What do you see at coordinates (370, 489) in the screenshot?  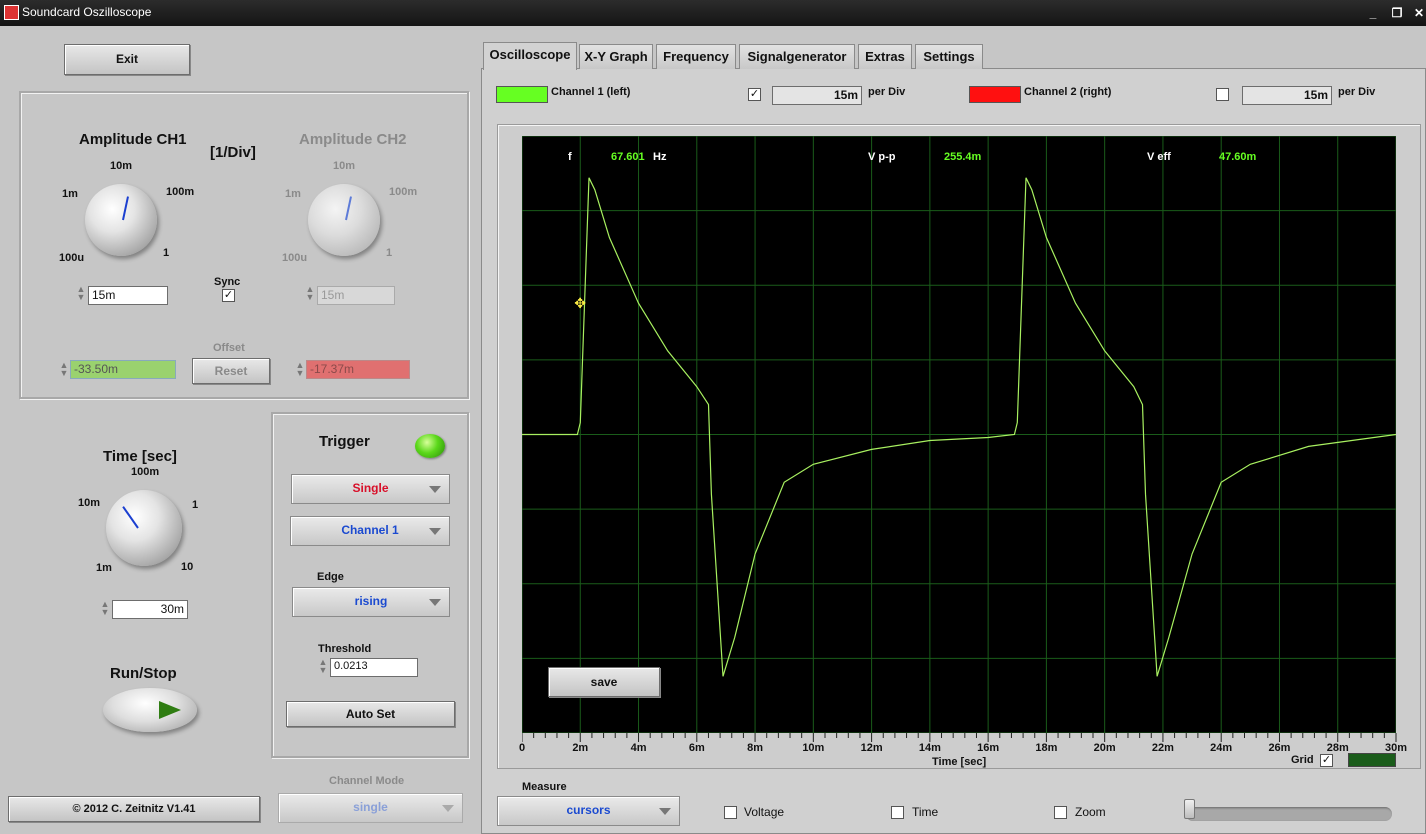 I see `trigger-mode-dropdown: Single` at bounding box center [370, 489].